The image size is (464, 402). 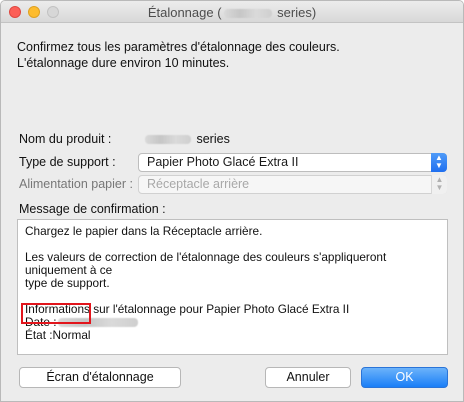 What do you see at coordinates (65, 139) in the screenshot?
I see `product-name-label: Nom du produit :` at bounding box center [65, 139].